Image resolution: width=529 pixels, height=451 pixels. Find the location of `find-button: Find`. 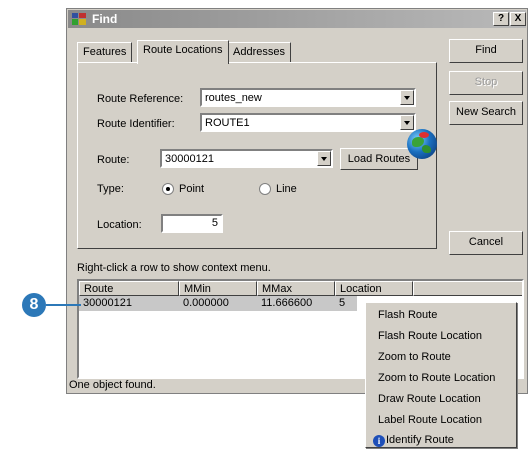

find-button: Find is located at coordinates (486, 51).